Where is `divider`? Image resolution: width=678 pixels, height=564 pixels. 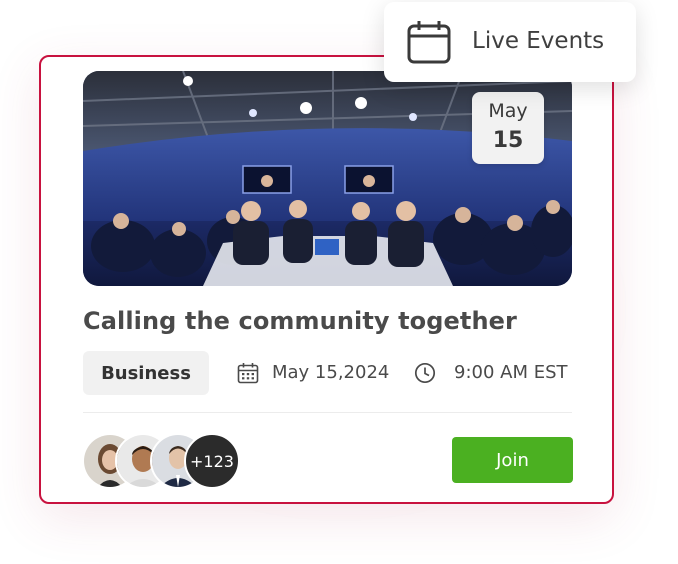 divider is located at coordinates (327, 412).